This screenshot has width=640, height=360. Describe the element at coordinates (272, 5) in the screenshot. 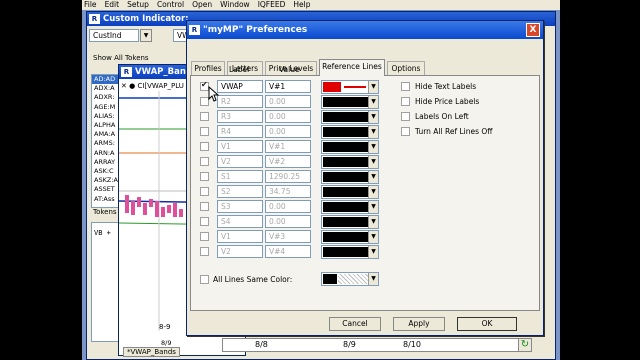

I see `menu-iqfeed: IQFEED` at that location.